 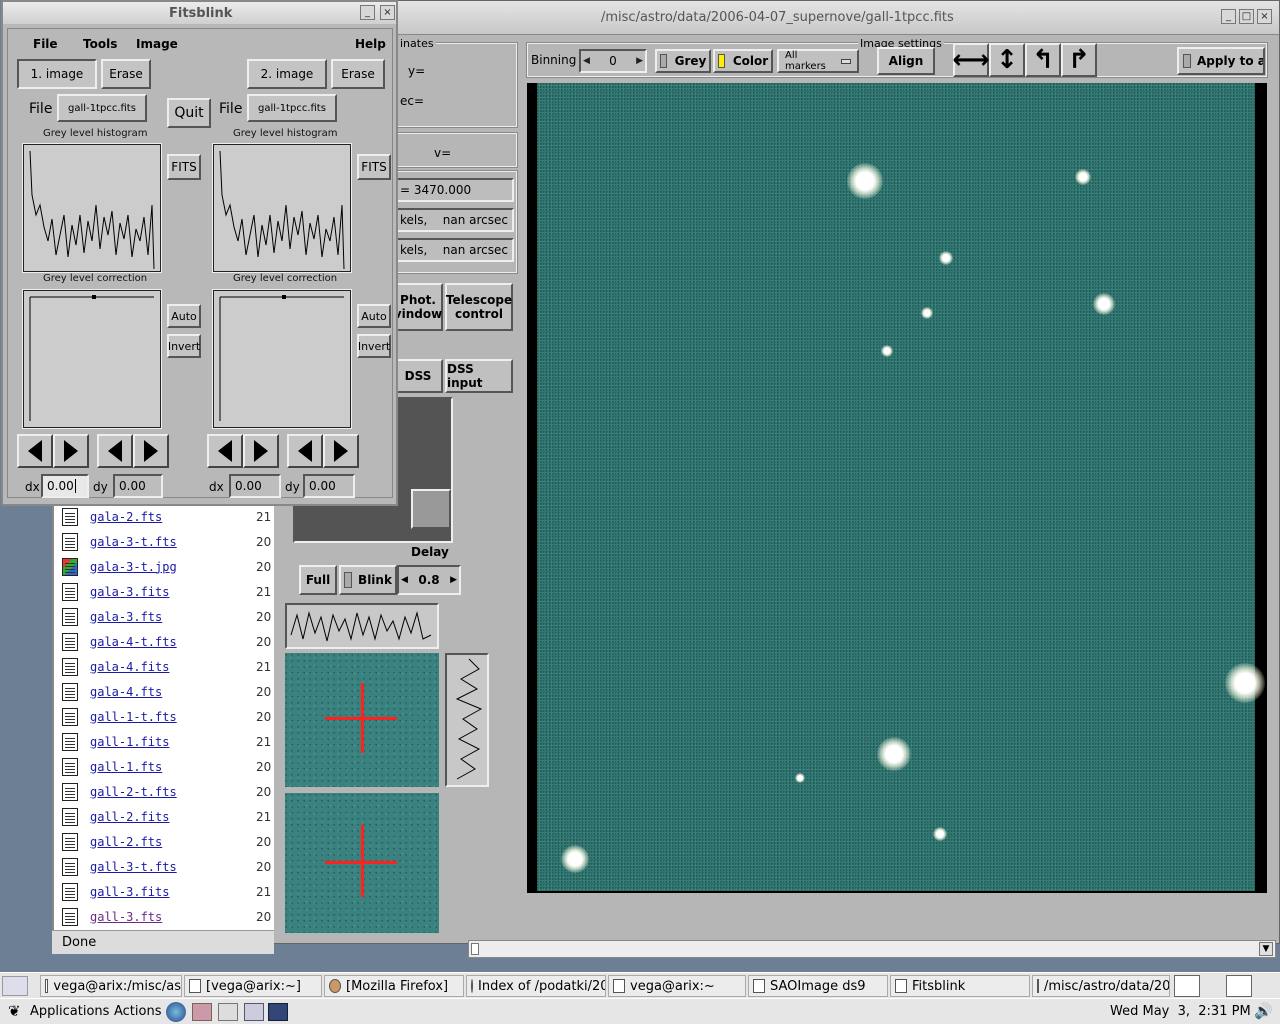 What do you see at coordinates (184, 316) in the screenshot?
I see `auto1-button: Auto` at bounding box center [184, 316].